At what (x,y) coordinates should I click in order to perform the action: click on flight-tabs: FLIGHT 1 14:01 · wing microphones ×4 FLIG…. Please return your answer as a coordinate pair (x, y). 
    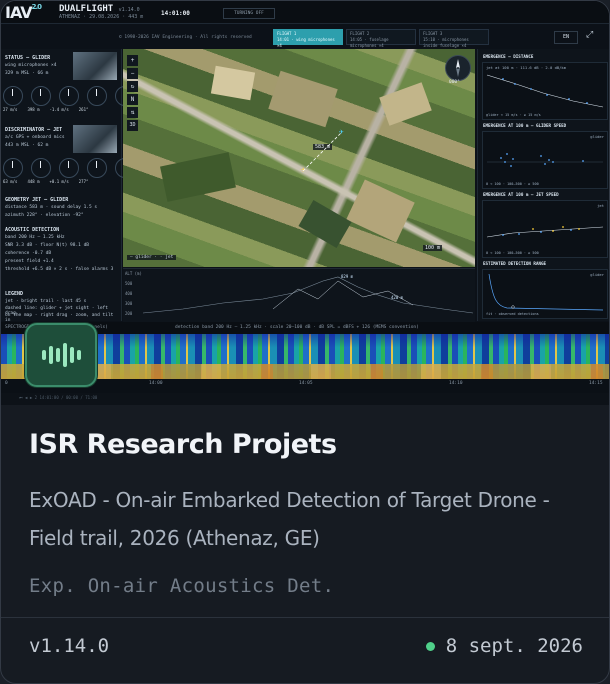
    Looking at the image, I should click on (381, 38).